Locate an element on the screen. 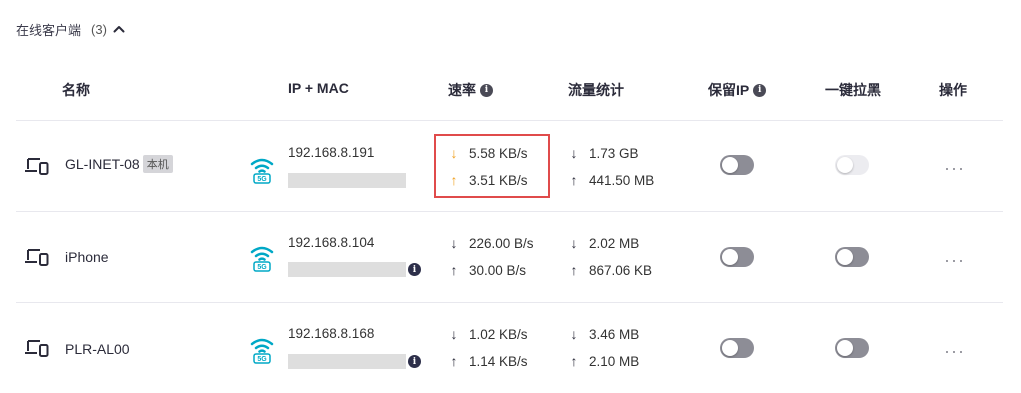 The width and height of the screenshot is (1021, 393). col-rate: 速率 i is located at coordinates (470, 90).